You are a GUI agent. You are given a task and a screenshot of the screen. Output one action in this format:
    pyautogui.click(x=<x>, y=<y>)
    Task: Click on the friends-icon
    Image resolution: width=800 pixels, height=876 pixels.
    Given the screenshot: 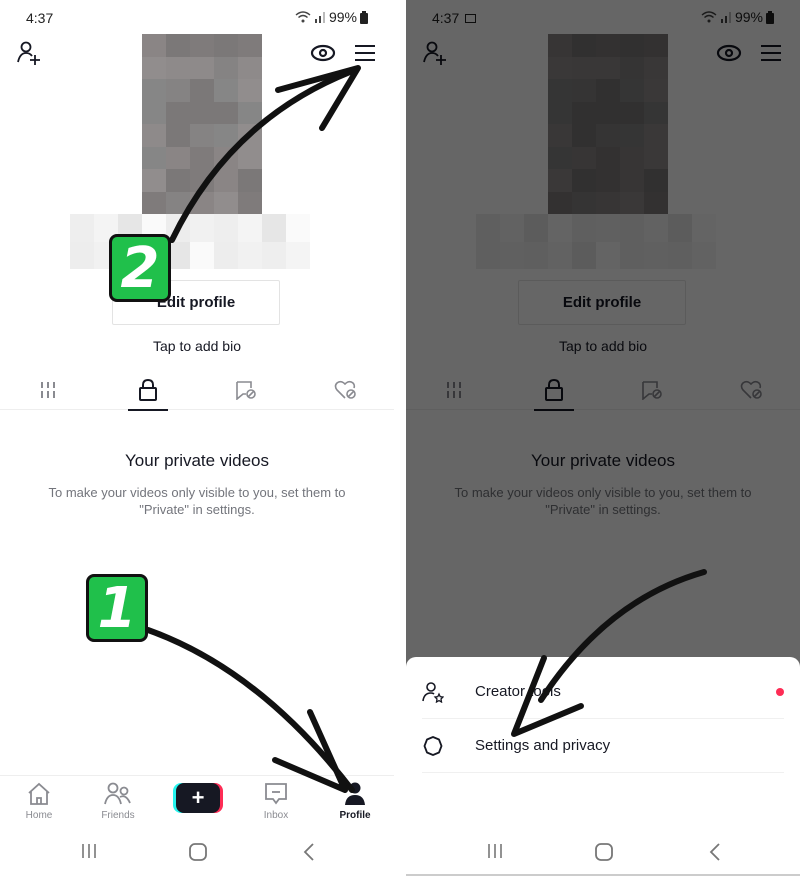 What is the action you would take?
    pyautogui.click(x=117, y=793)
    